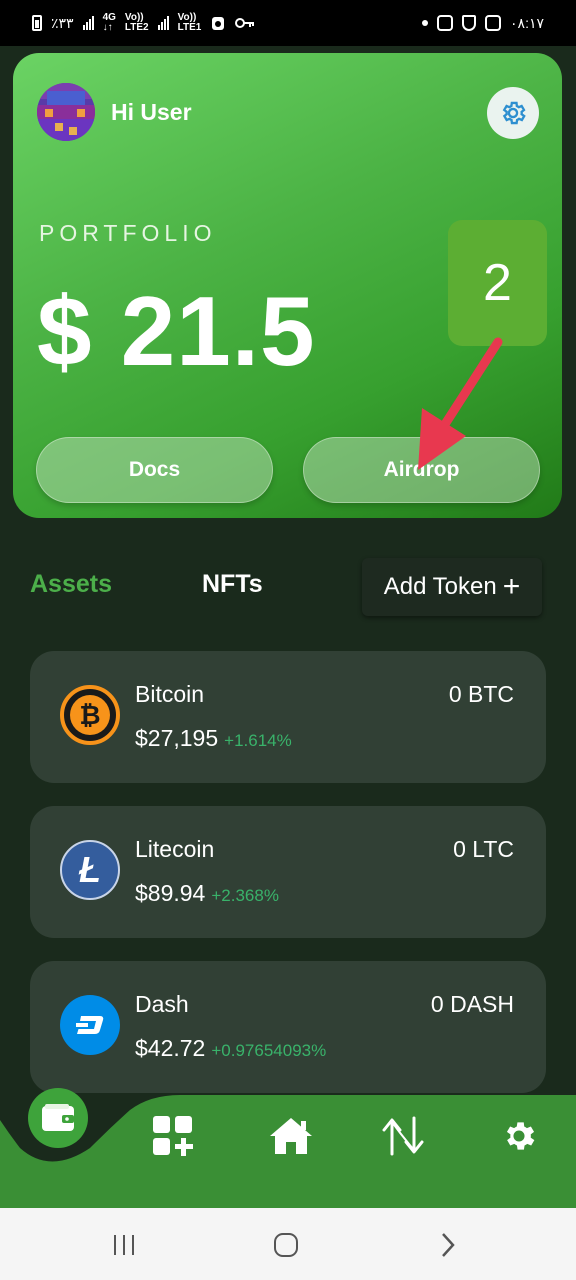 Image resolution: width=576 pixels, height=1280 pixels. I want to click on recent-apps-button, so click(124, 1245).